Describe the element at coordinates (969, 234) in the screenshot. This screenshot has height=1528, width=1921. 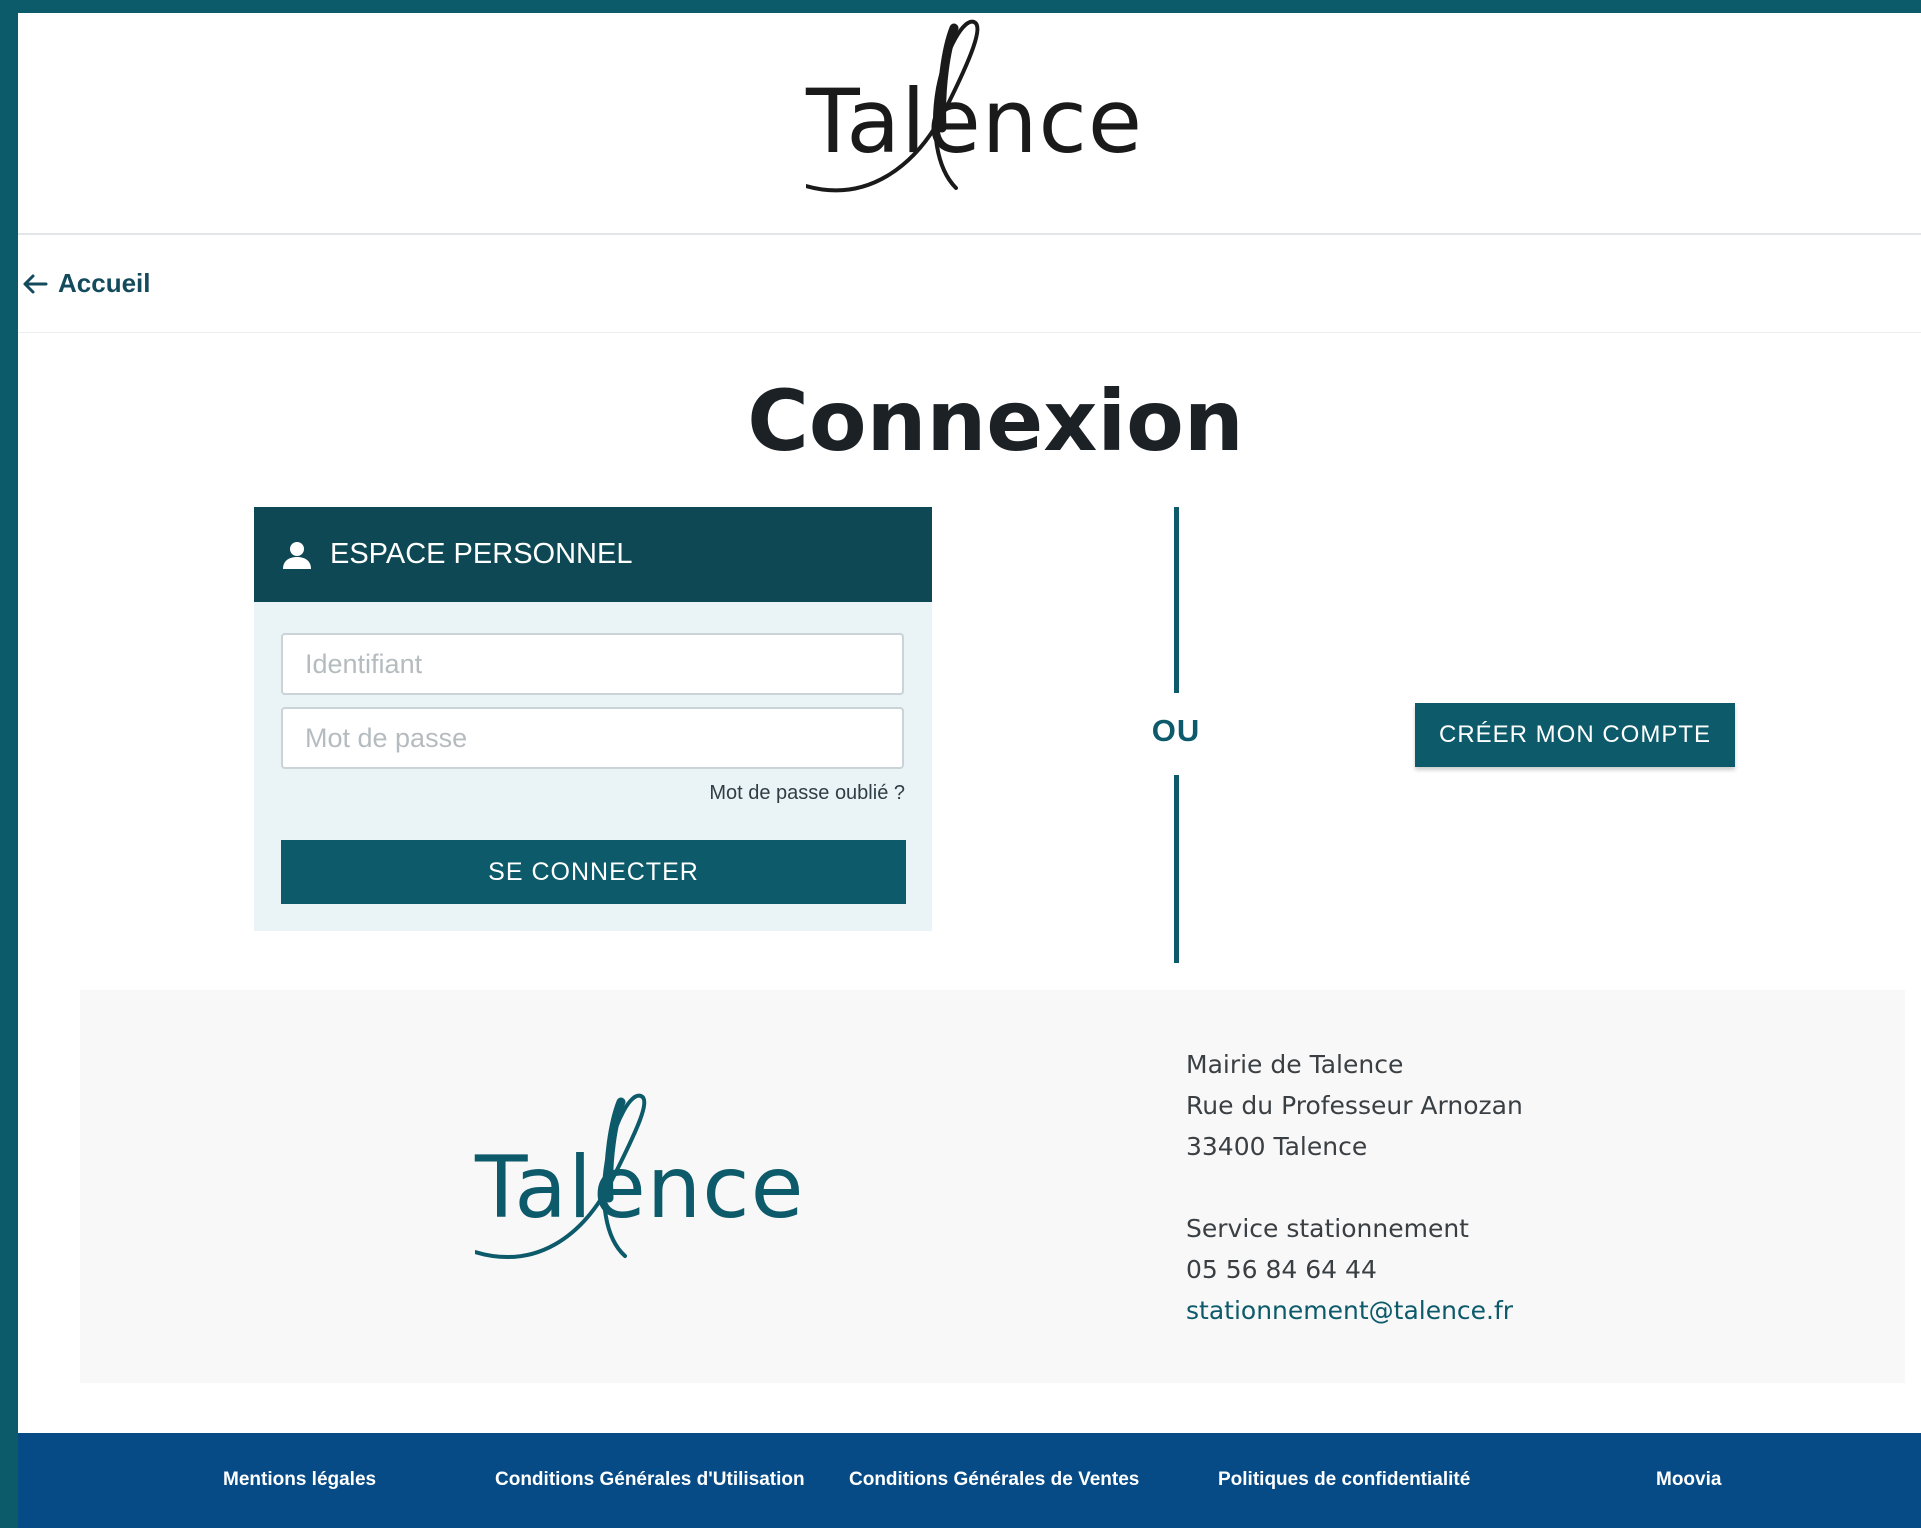
I see `header-divider` at that location.